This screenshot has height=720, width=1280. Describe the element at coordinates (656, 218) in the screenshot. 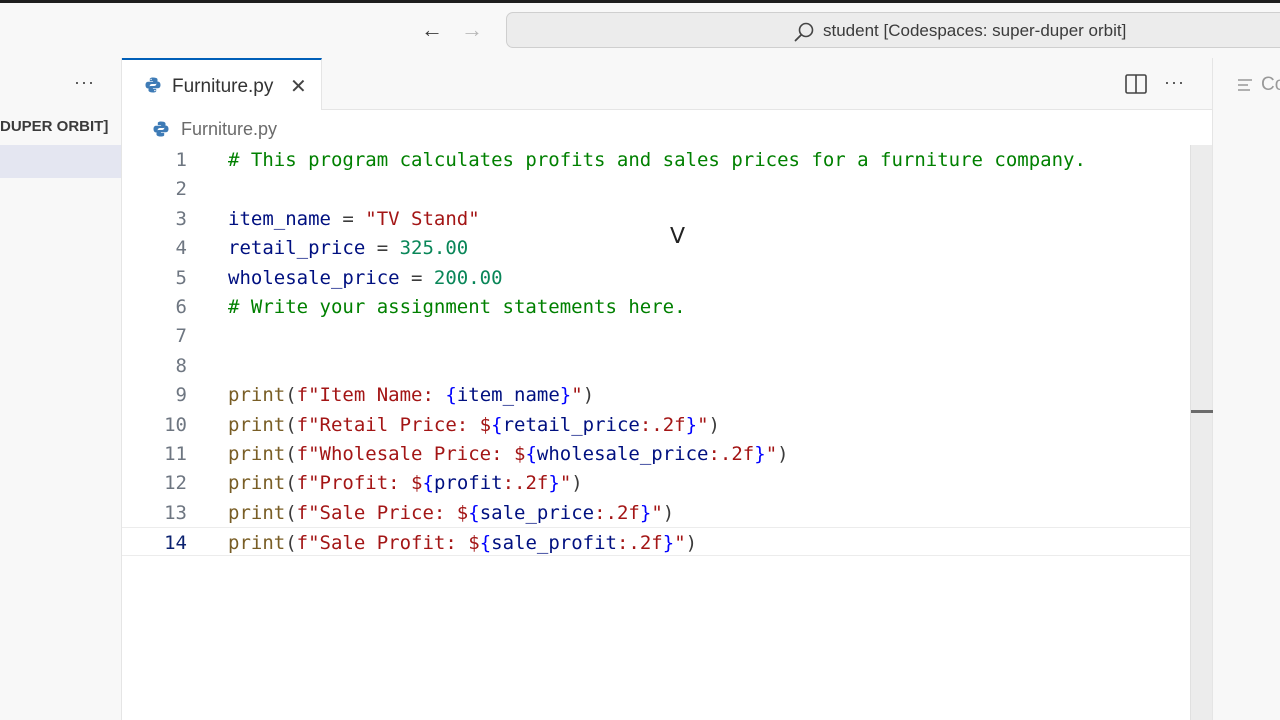

I see `code-line: 3 item_name = "TV Stand"` at that location.